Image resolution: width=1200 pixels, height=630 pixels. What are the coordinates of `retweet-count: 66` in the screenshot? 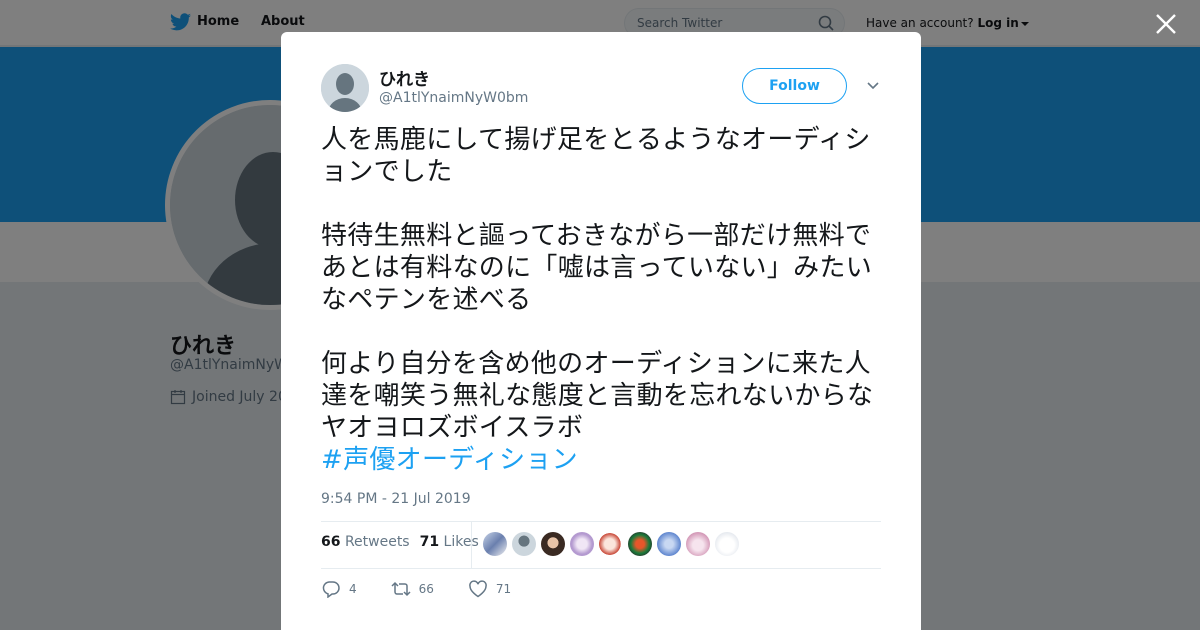 It's located at (426, 589).